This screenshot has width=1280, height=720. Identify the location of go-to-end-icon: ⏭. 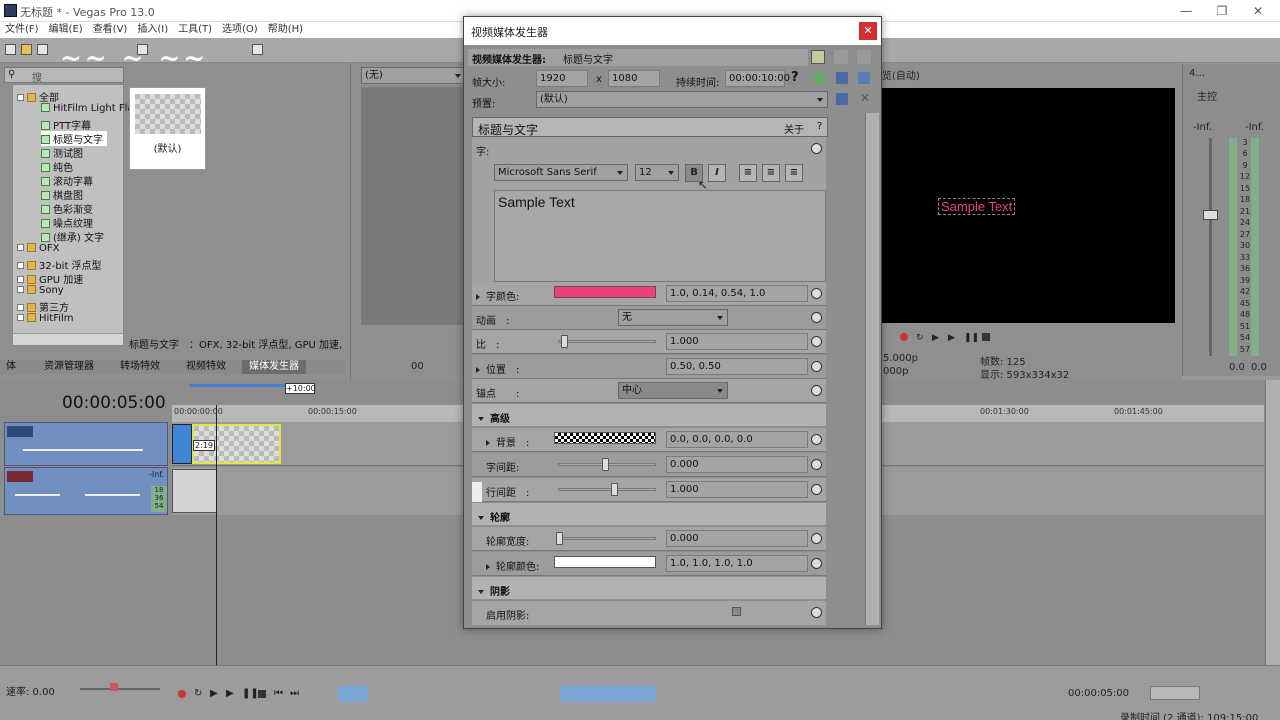
(294, 693).